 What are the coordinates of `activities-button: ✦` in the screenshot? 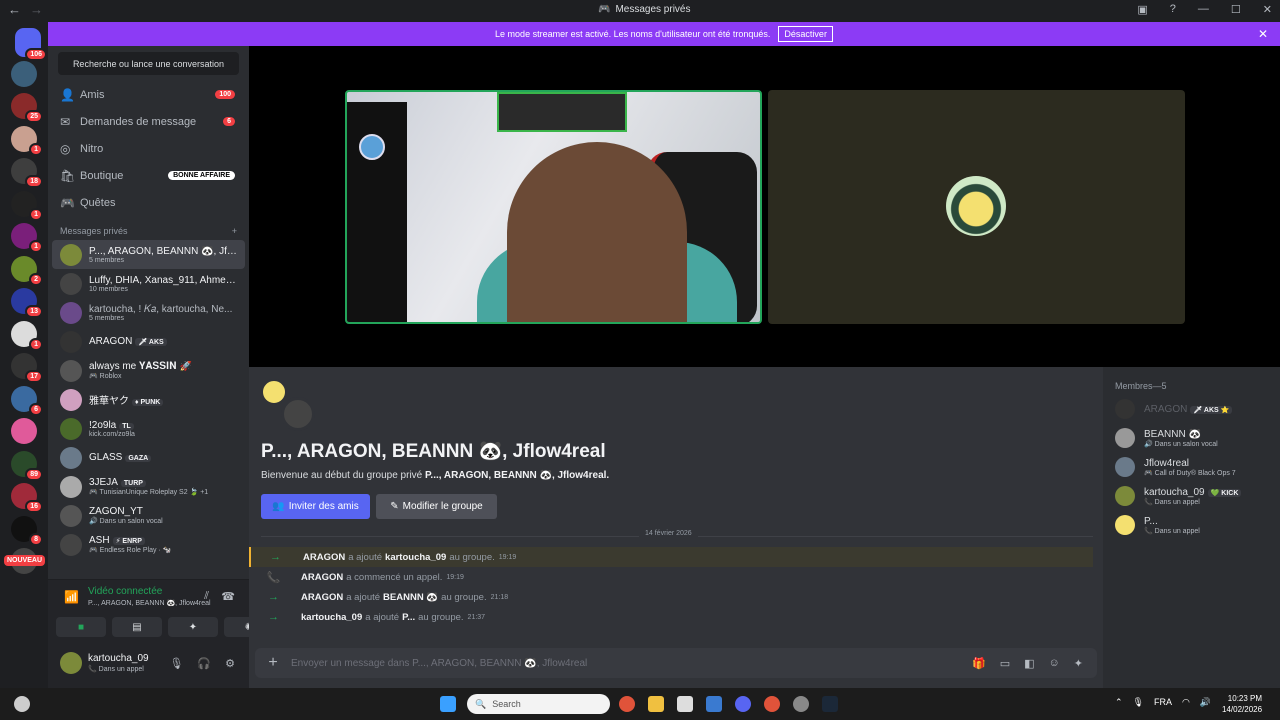 It's located at (193, 627).